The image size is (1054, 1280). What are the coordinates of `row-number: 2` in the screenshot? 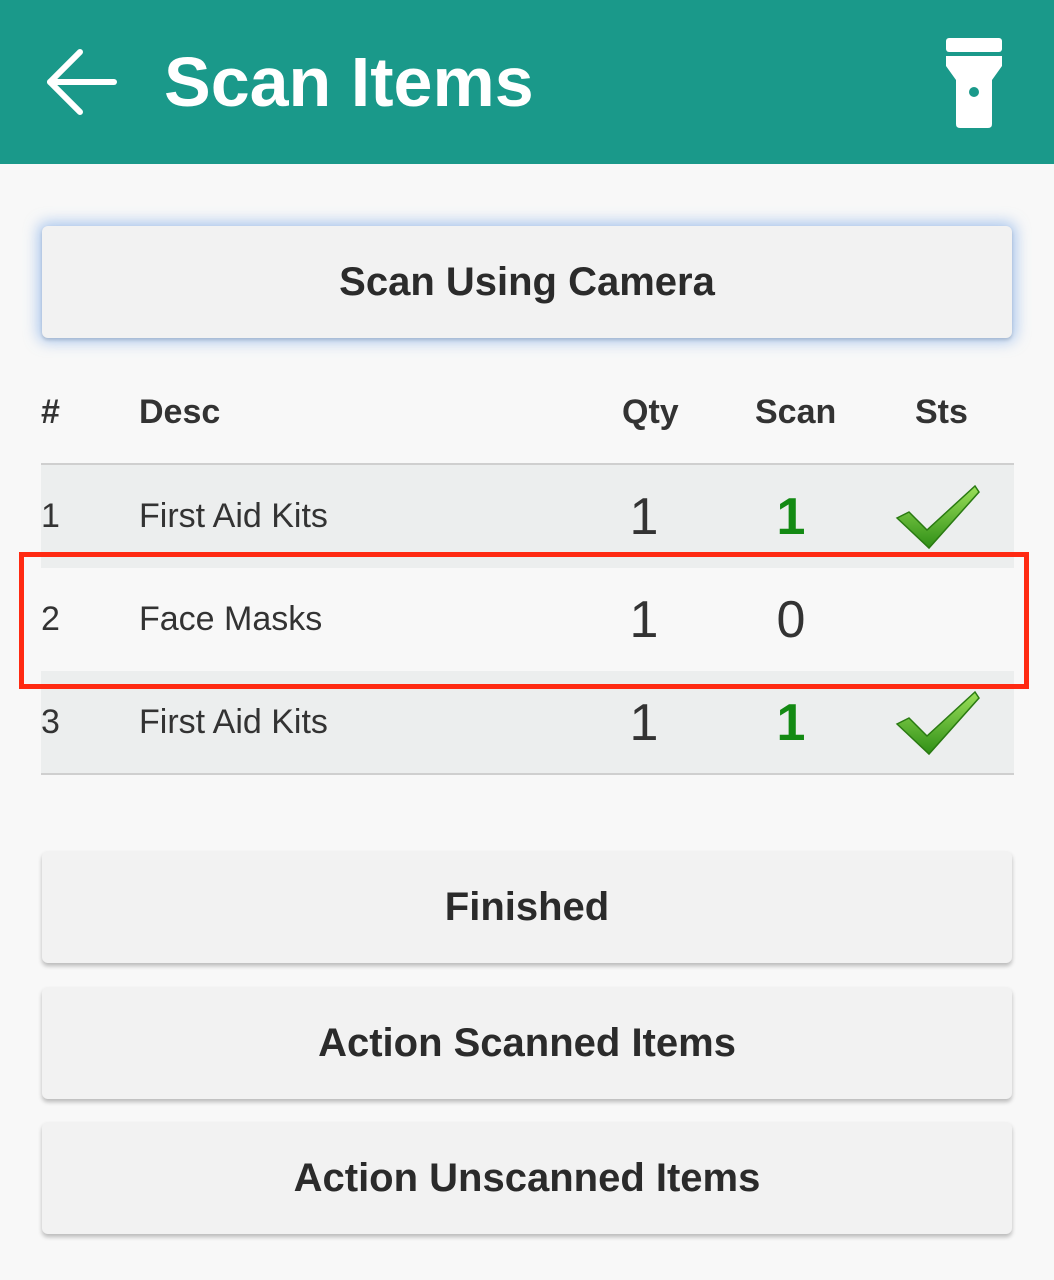 It's located at (50, 619).